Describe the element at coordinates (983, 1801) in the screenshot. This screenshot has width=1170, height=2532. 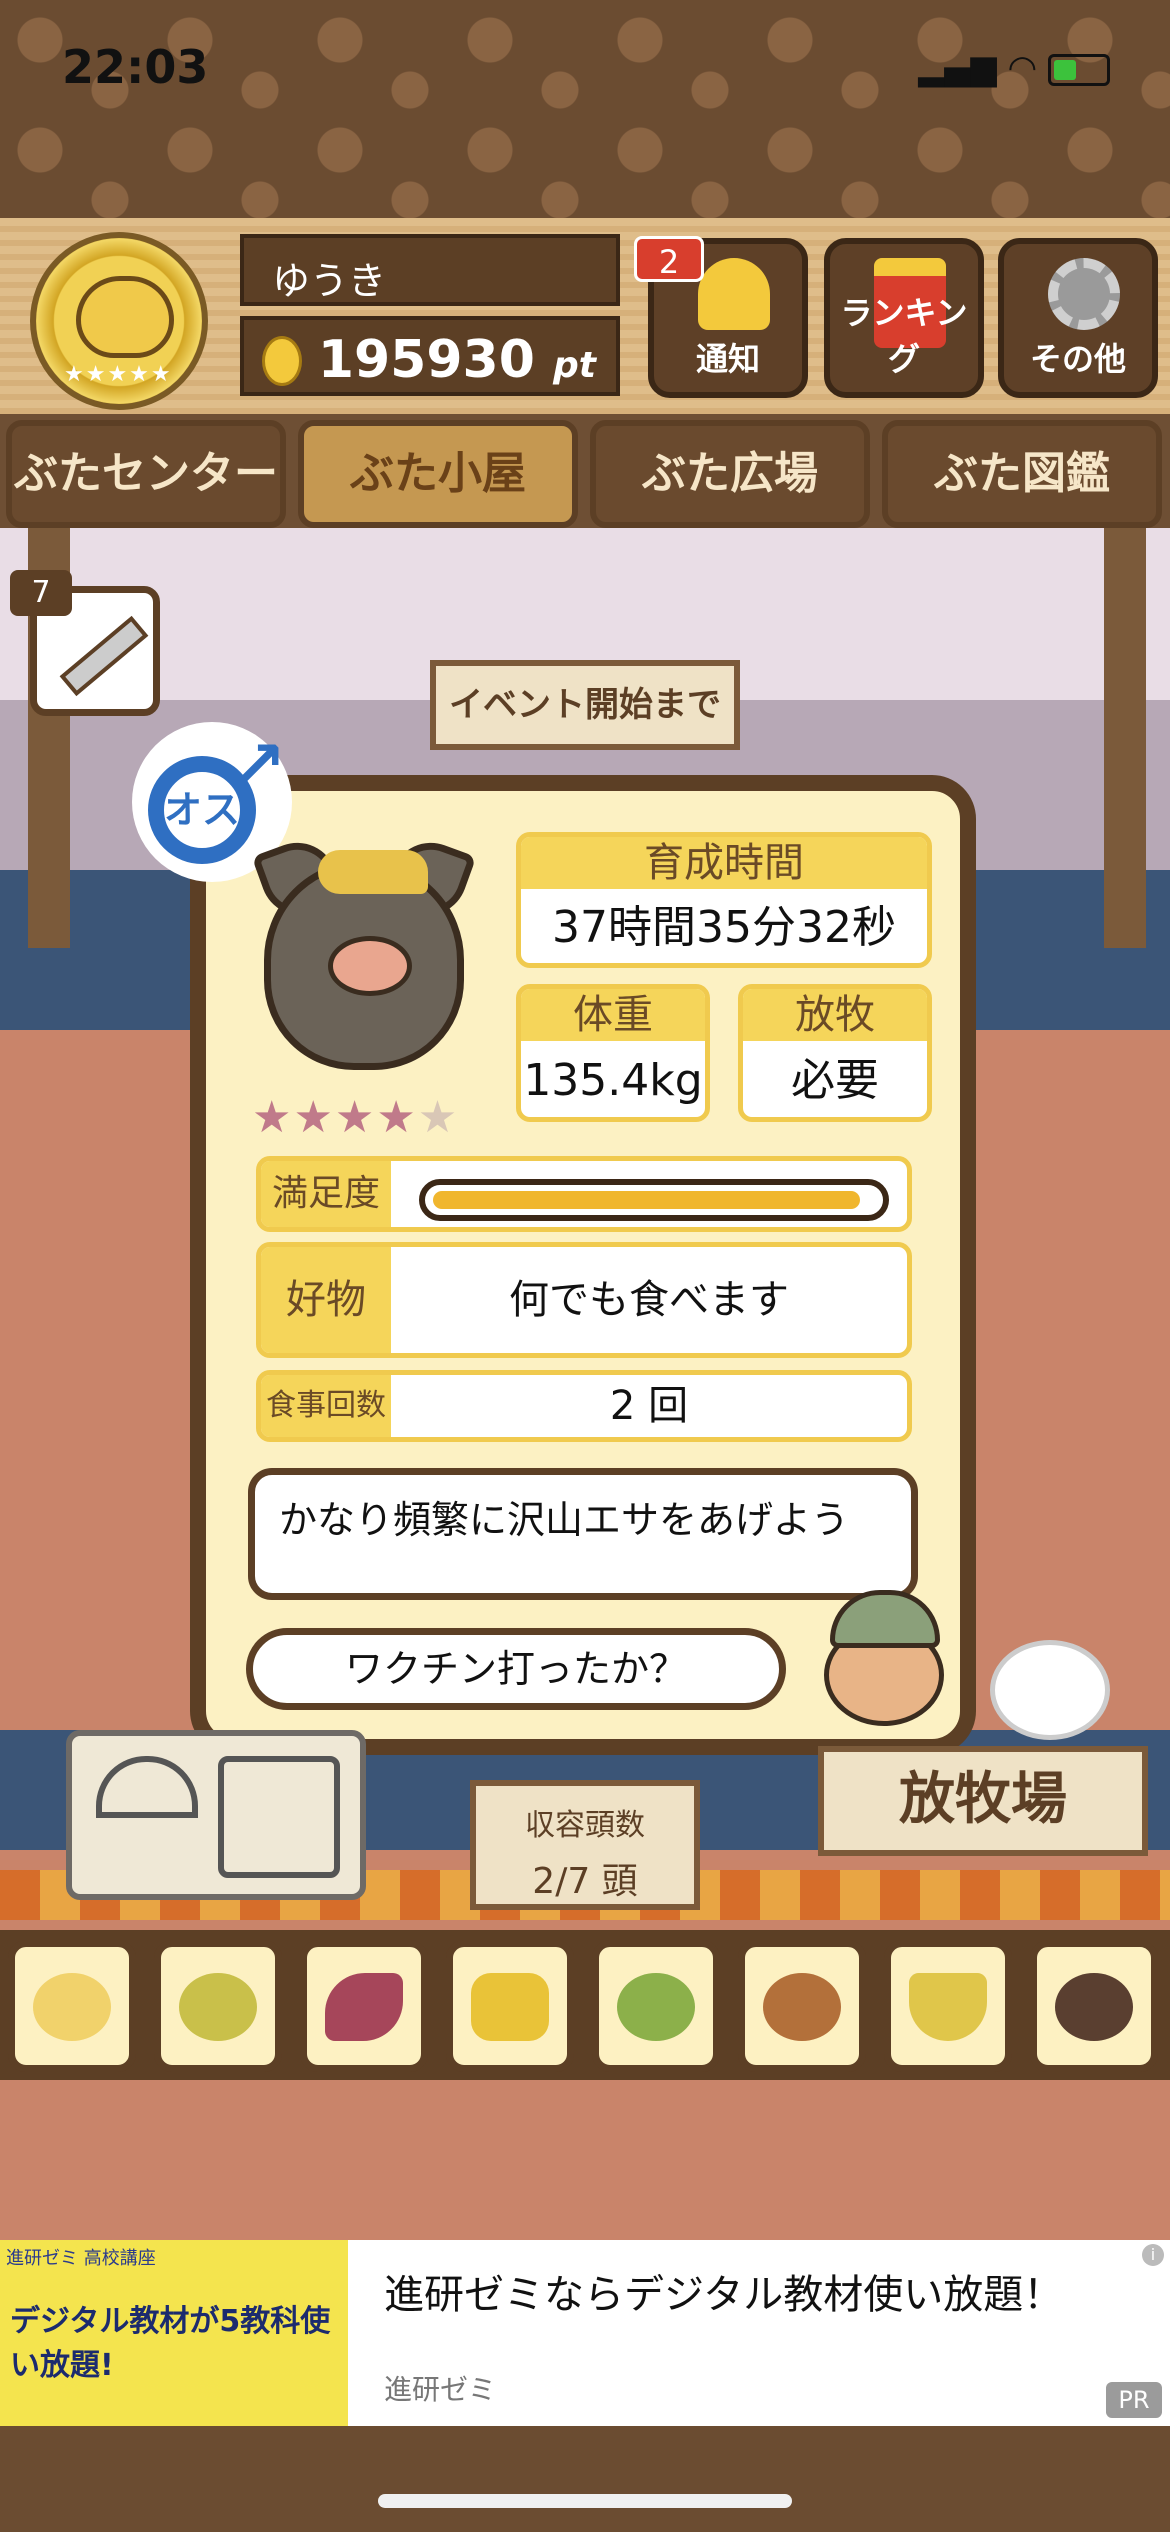
I see `pasture-button: 放牧場` at that location.